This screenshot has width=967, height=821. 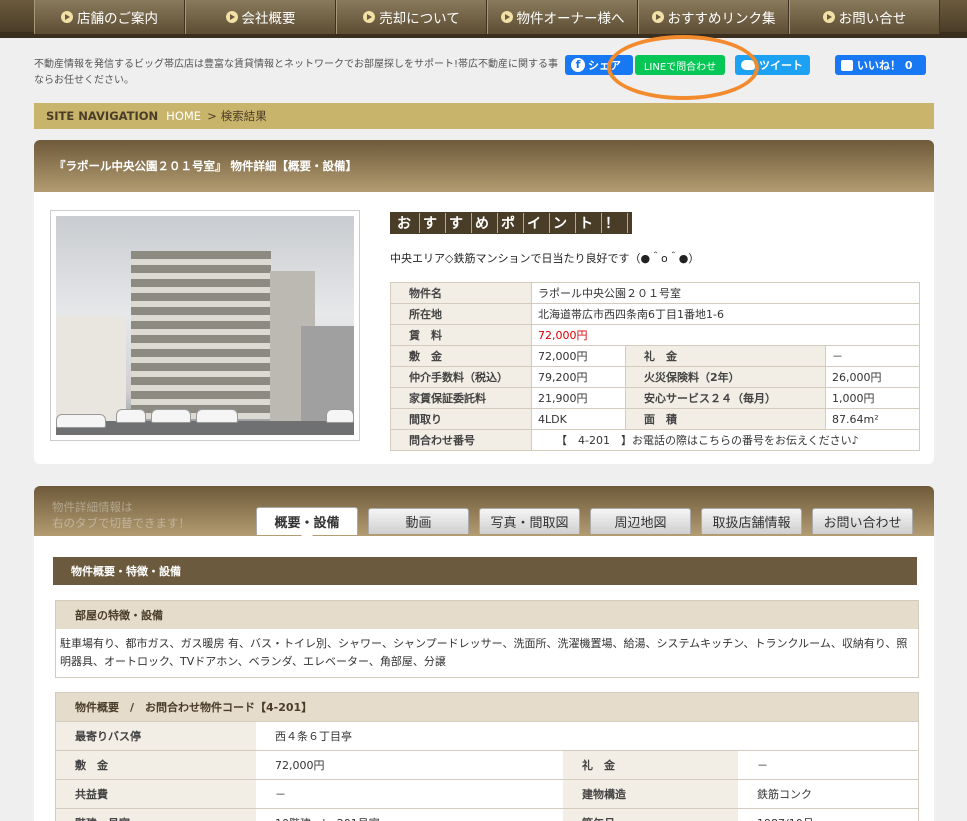 What do you see at coordinates (268, 19) in the screenshot?
I see `nav-label: 会社概要` at bounding box center [268, 19].